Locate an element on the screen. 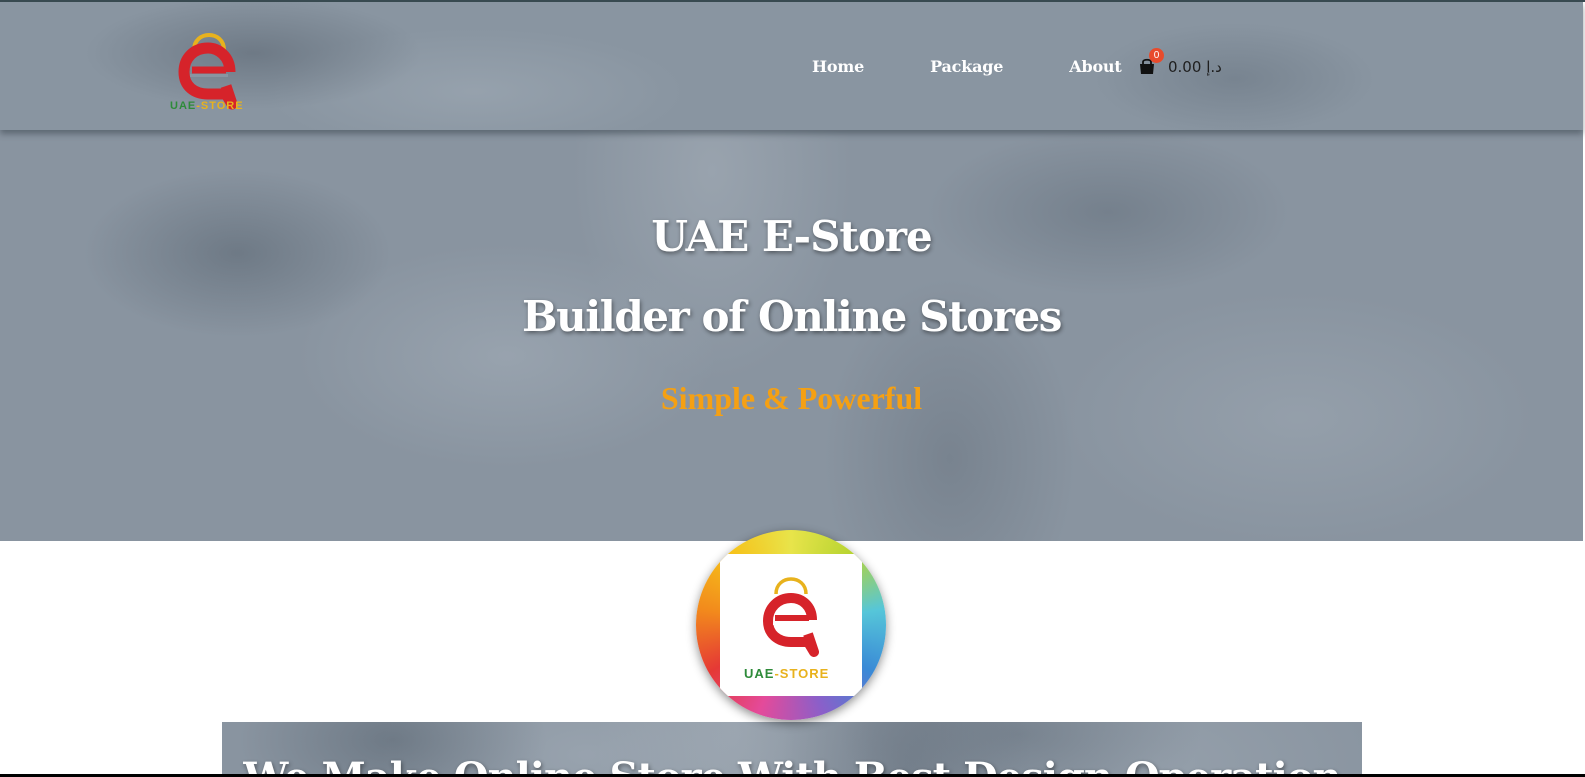 The height and width of the screenshot is (777, 1585). cart-count-badge: 0 is located at coordinates (1156, 55).